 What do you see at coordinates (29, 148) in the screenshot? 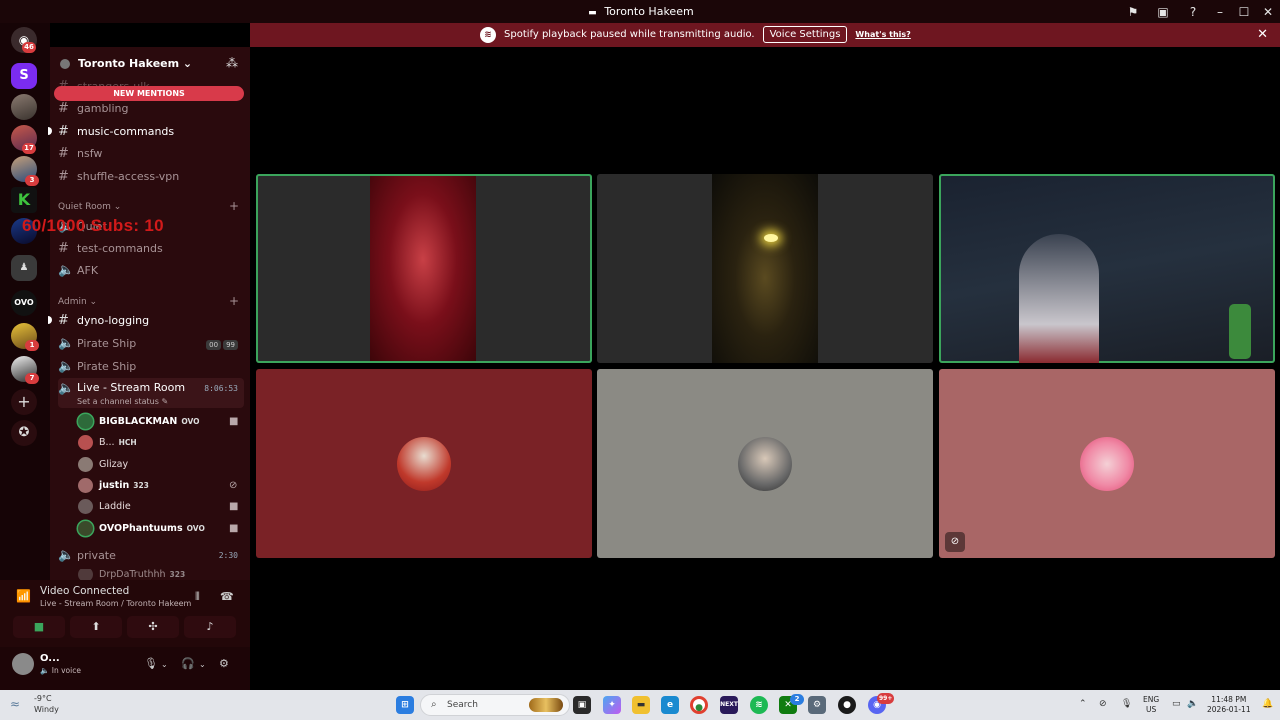
I see `server-badge-4: 17` at bounding box center [29, 148].